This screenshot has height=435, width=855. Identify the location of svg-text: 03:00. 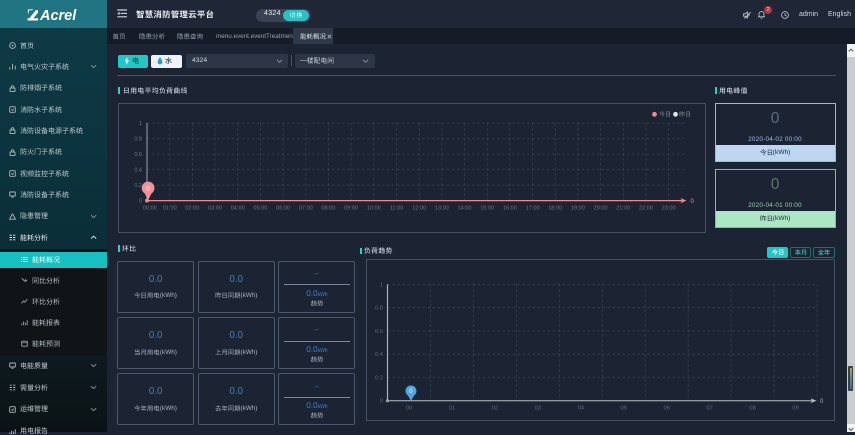
(215, 208).